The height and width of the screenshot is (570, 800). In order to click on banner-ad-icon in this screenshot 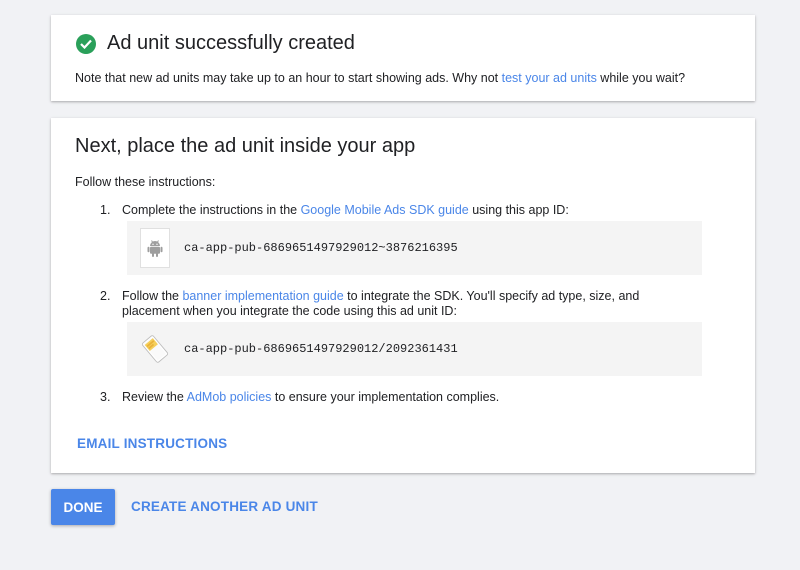, I will do `click(155, 349)`.